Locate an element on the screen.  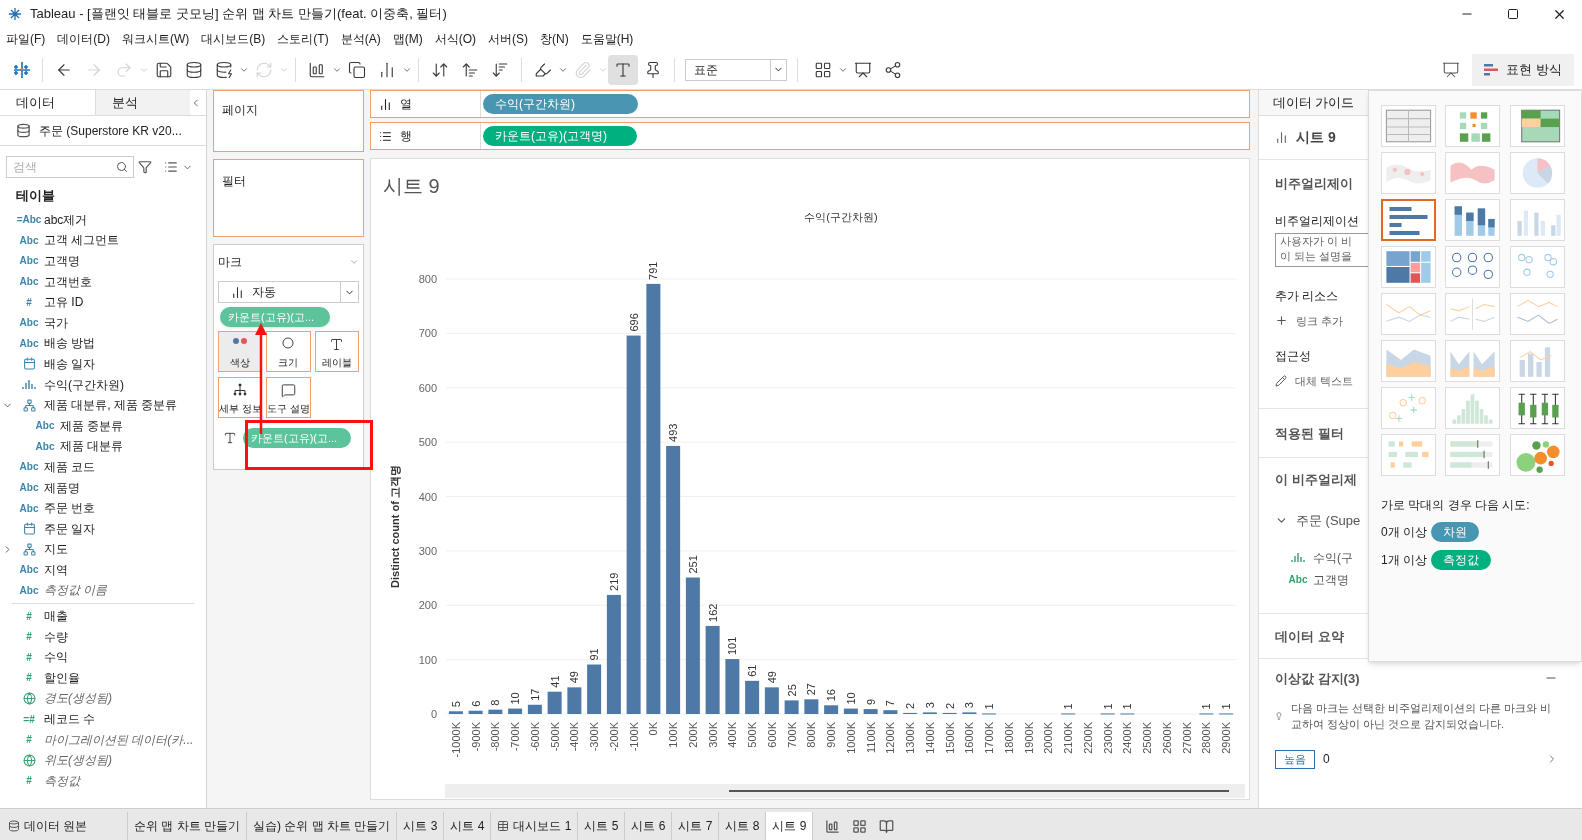
field-item: 고유 ID is located at coordinates (64, 302).